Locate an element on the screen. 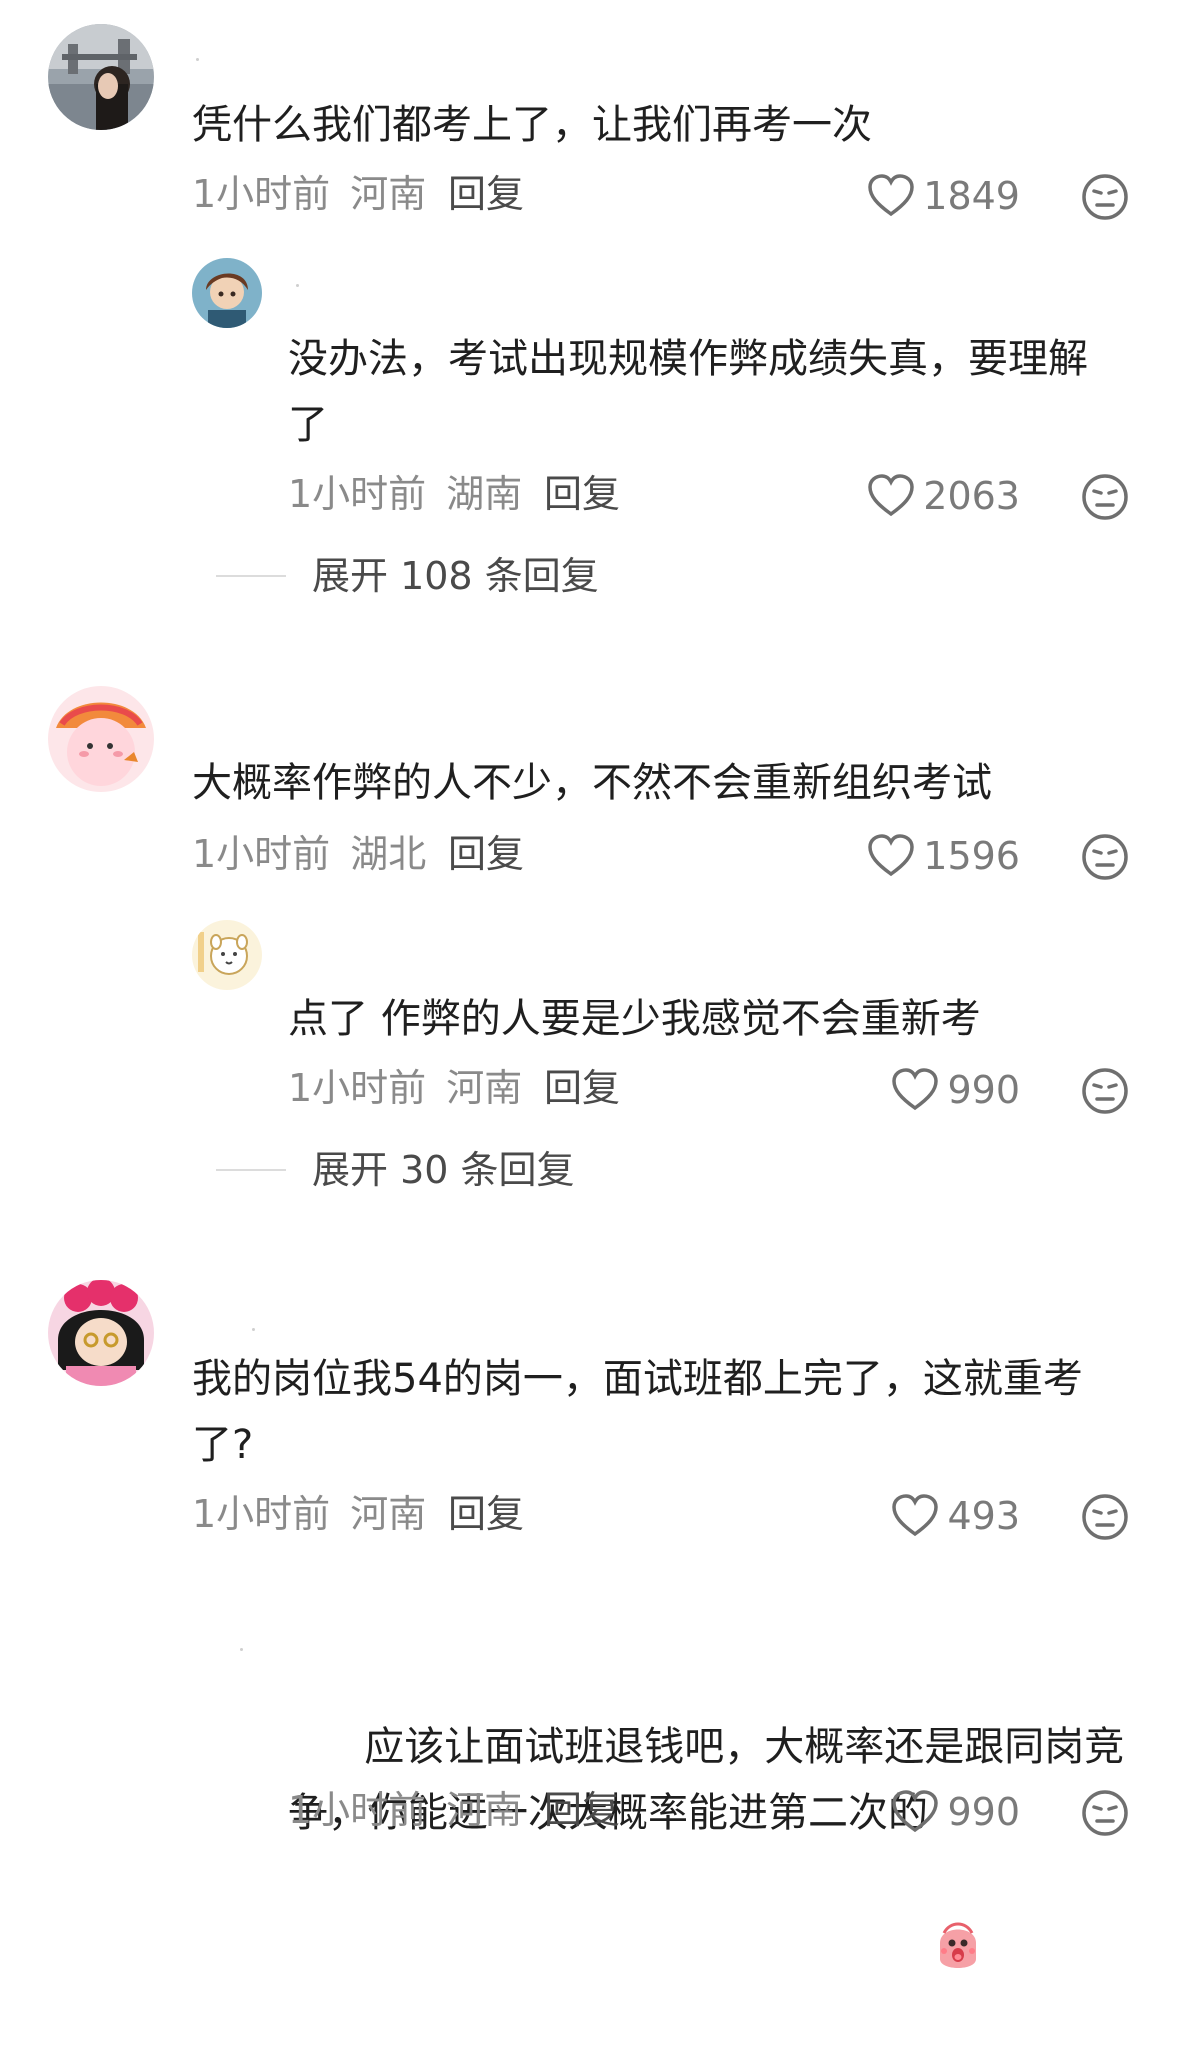 The height and width of the screenshot is (2061, 1179). comment-text: 大概率作弊的人不少，不然不会重新组织考试 is located at coordinates (592, 783).